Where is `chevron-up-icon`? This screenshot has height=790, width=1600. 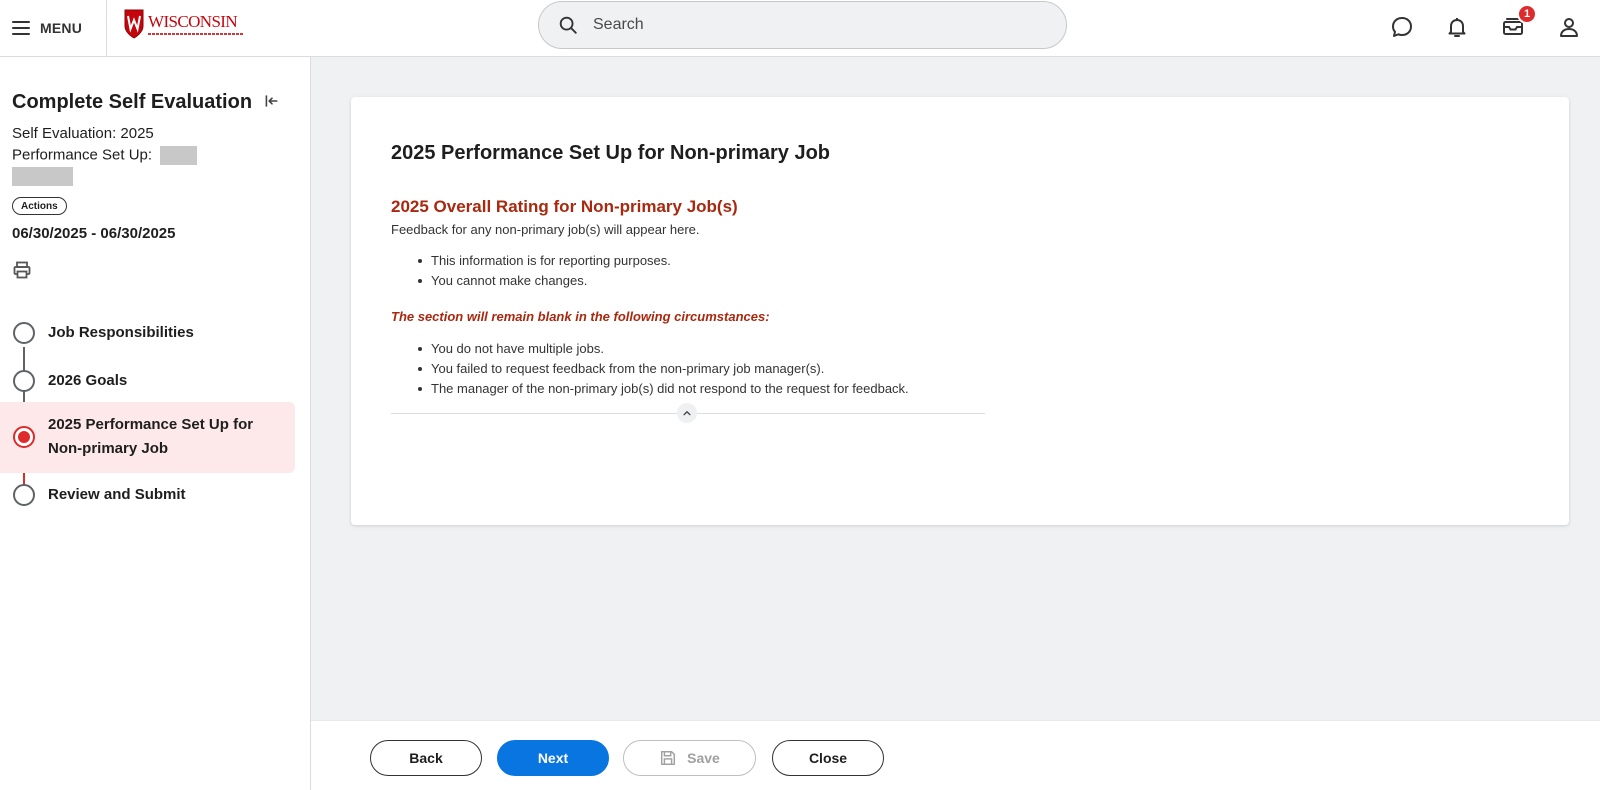
chevron-up-icon is located at coordinates (687, 413).